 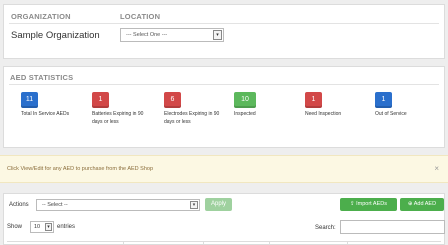 I want to click on stat-label: Electrodes Expiring in 90 days or less, so click(x=192, y=118).